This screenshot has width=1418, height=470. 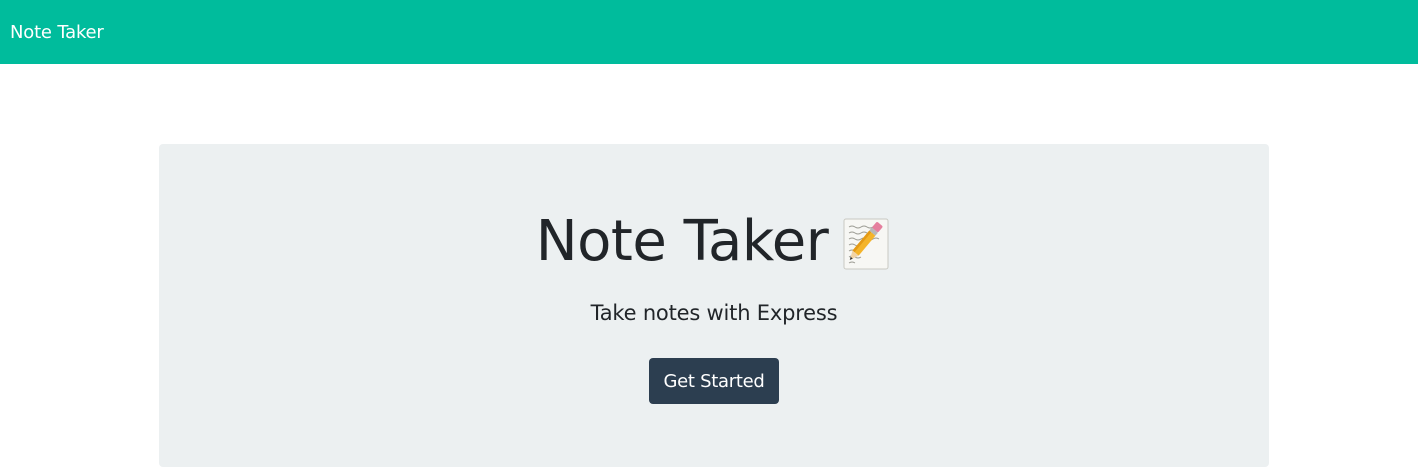 What do you see at coordinates (709, 32) in the screenshot?
I see `navbar: Note Taker` at bounding box center [709, 32].